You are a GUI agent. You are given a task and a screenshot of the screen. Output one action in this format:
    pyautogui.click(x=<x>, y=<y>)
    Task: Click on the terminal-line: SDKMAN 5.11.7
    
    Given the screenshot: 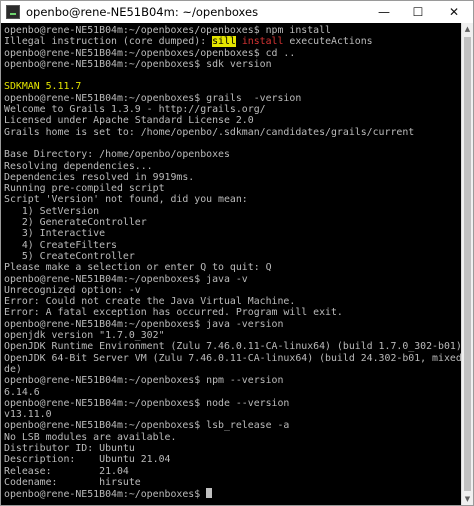 What is the action you would take?
    pyautogui.click(x=233, y=86)
    